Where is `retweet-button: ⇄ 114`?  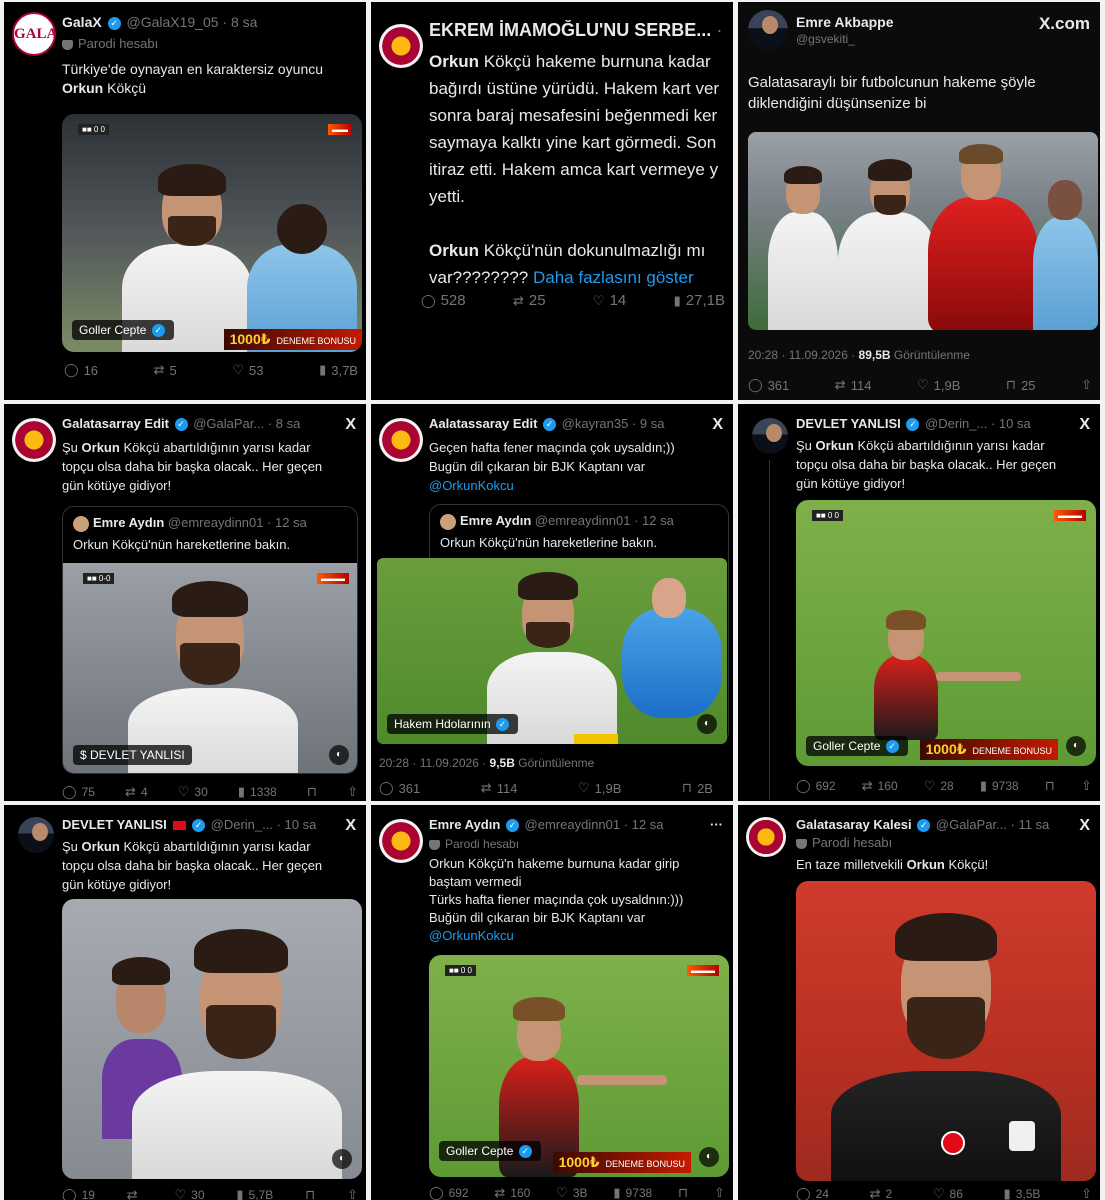
retweet-button: ⇄ 114 is located at coordinates (499, 788).